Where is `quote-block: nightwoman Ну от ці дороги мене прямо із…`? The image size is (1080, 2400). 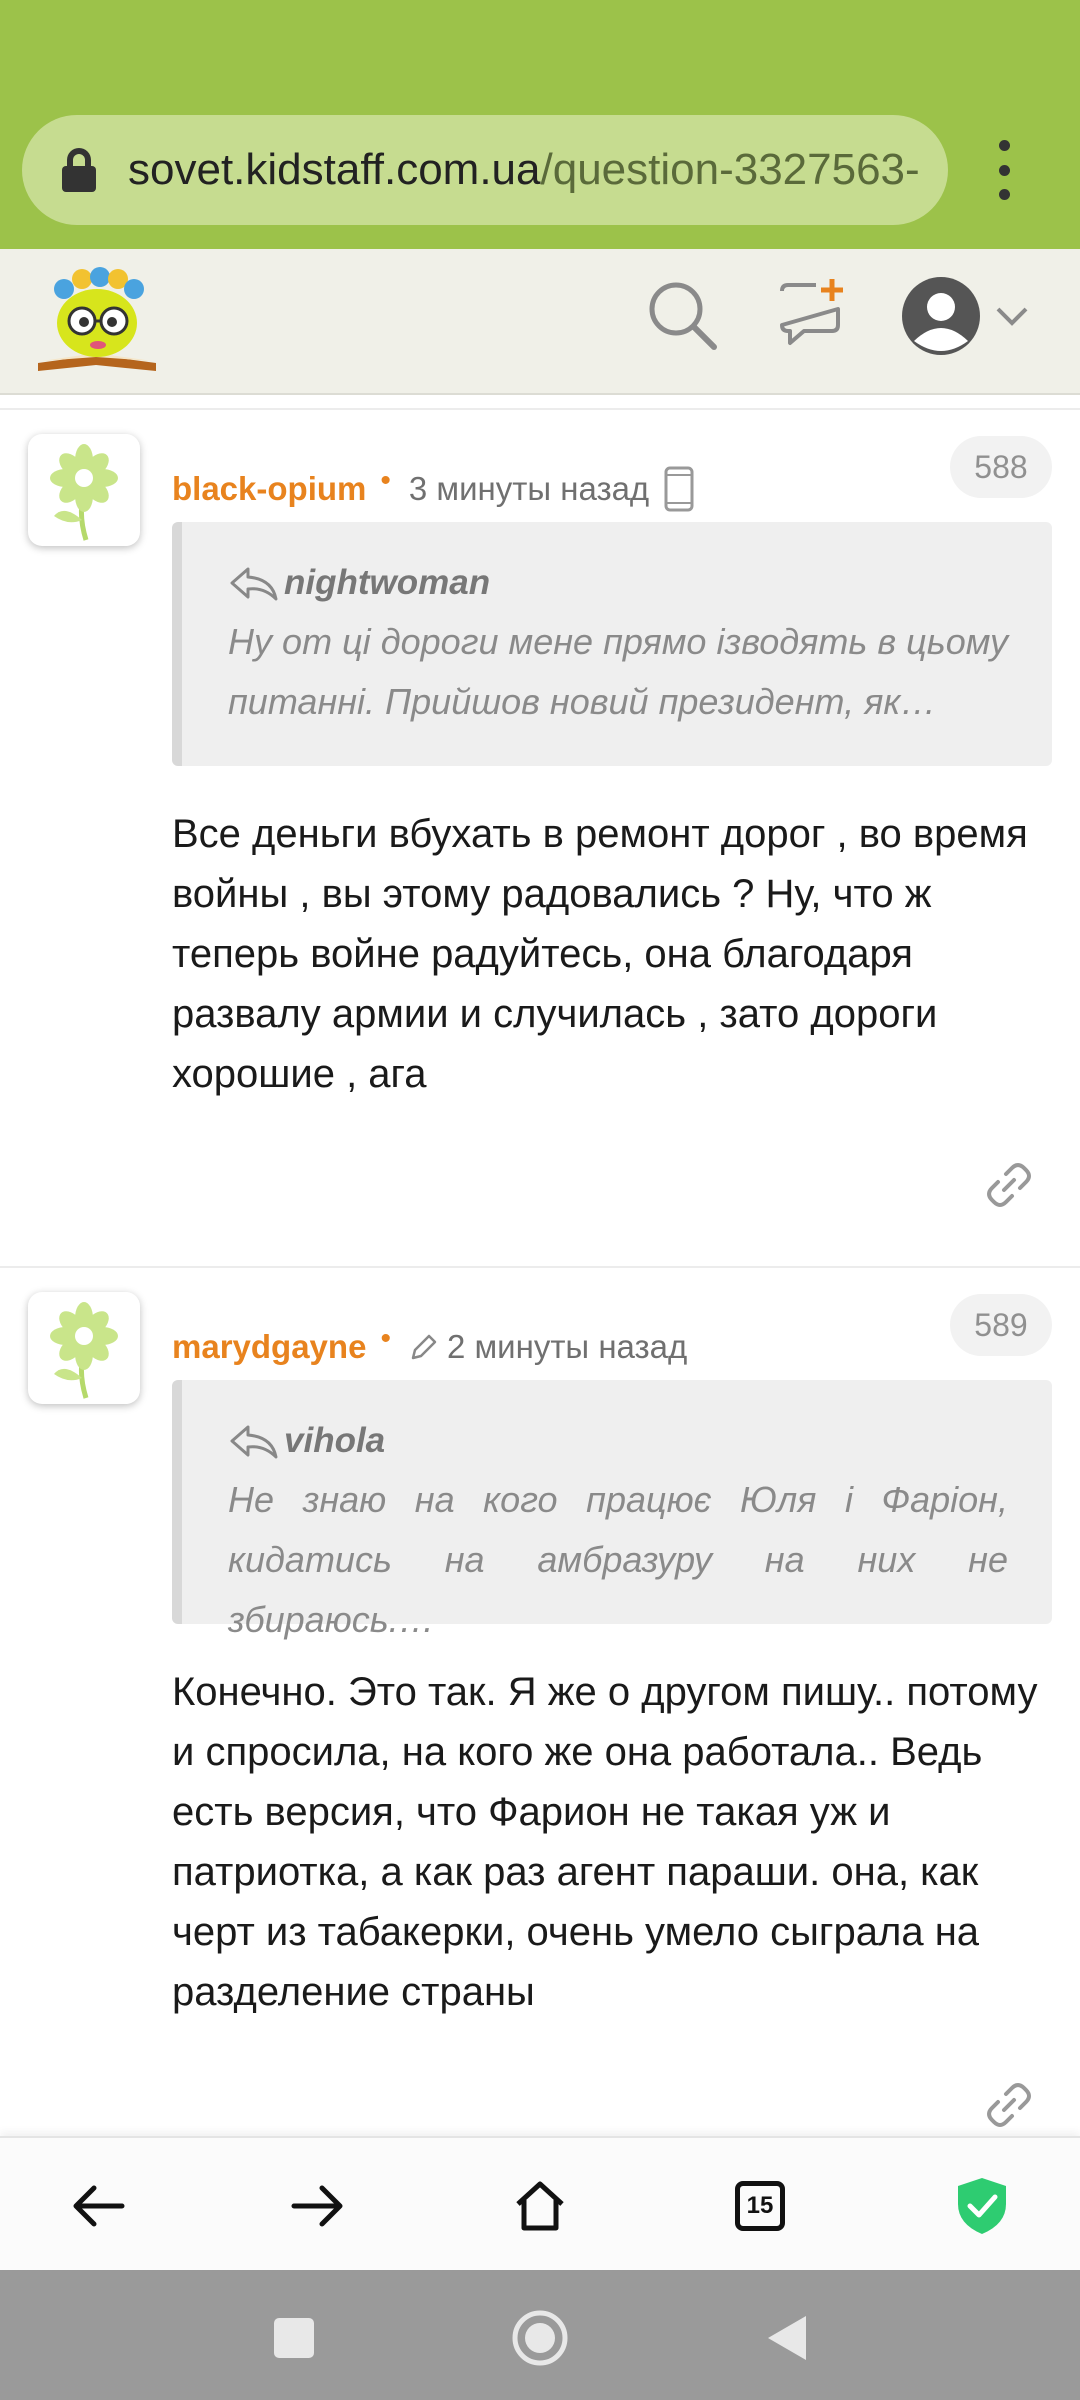
quote-block: nightwoman Ну от ці дороги мене прямо із… is located at coordinates (612, 644).